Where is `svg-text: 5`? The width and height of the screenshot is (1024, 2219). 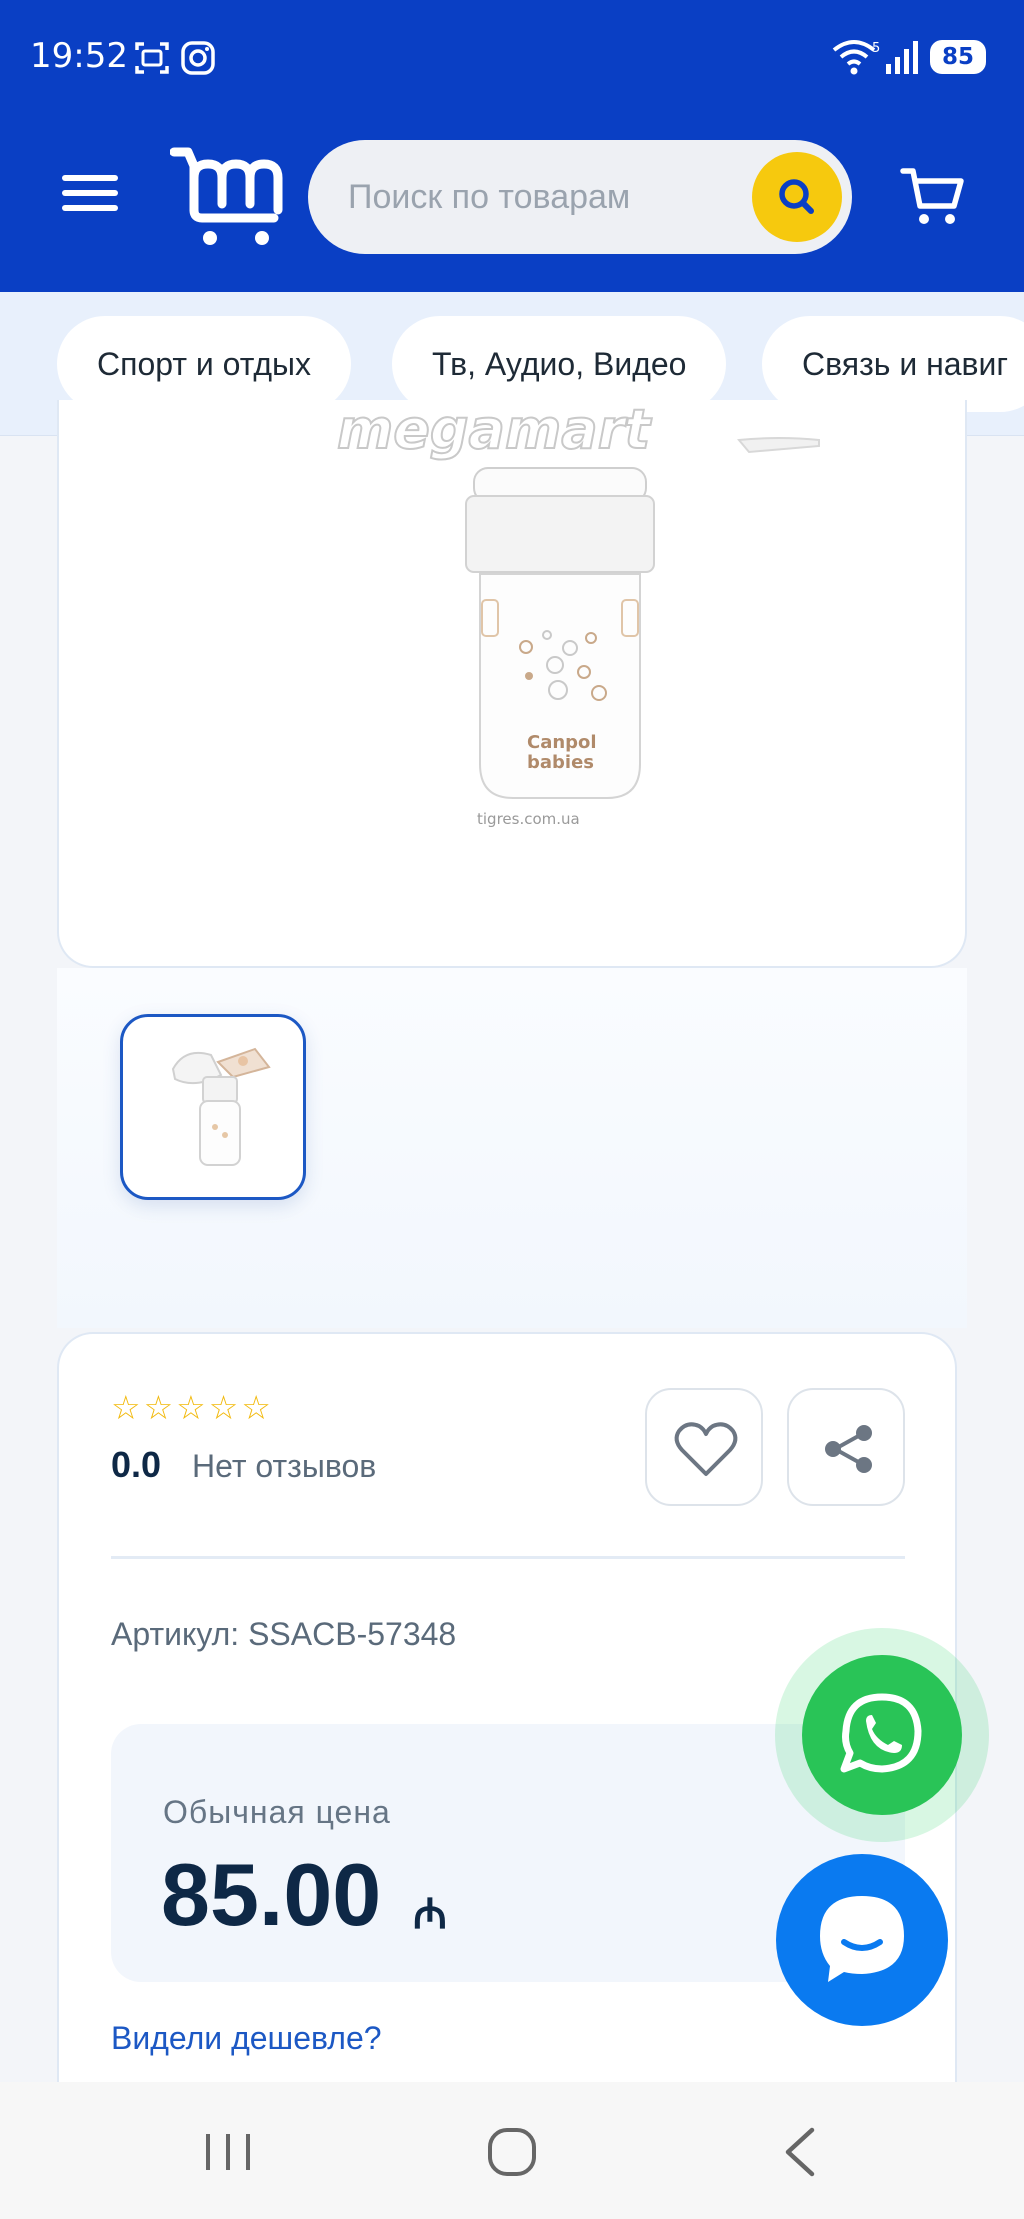
svg-text: 5 is located at coordinates (876, 48).